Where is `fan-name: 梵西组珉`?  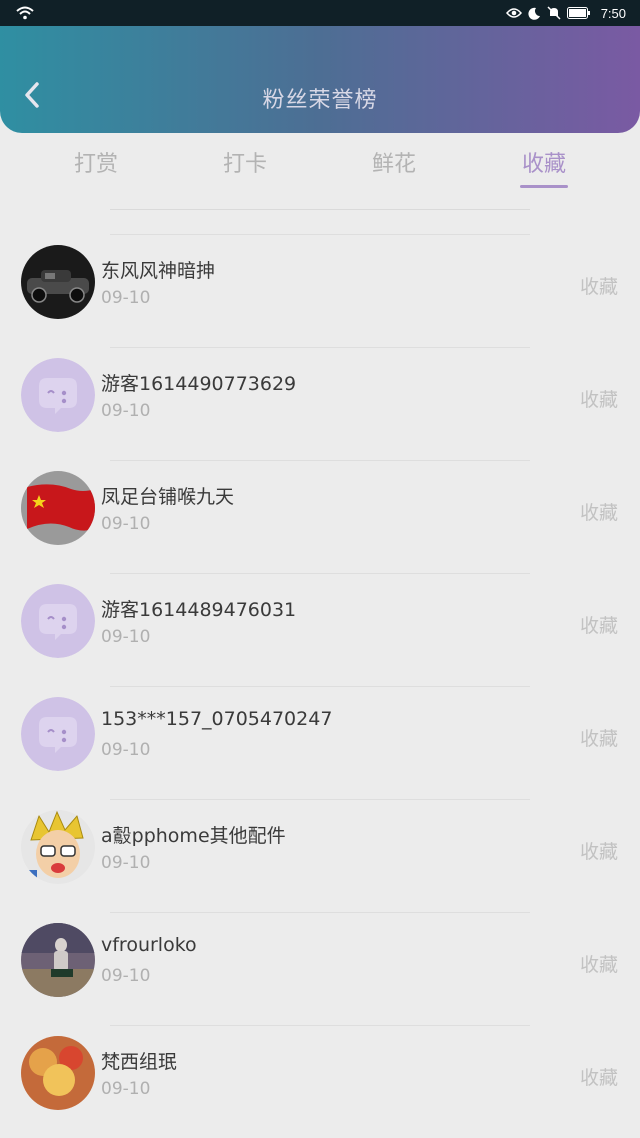
fan-name: 梵西组珉 is located at coordinates (139, 1062).